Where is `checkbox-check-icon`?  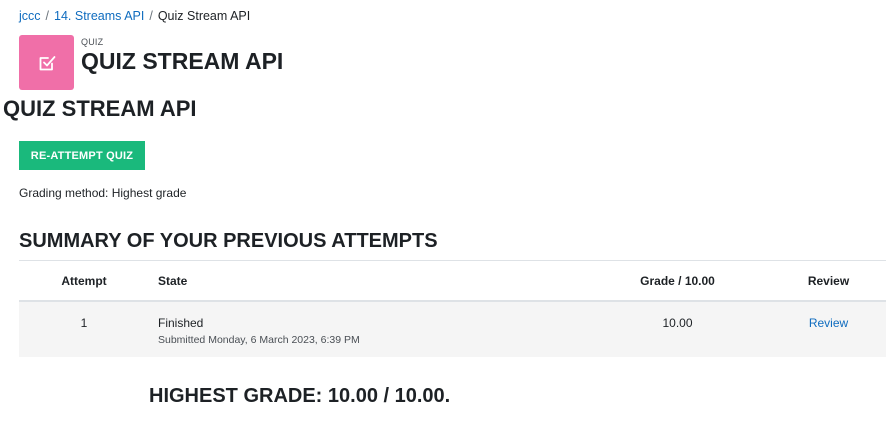 checkbox-check-icon is located at coordinates (47, 62).